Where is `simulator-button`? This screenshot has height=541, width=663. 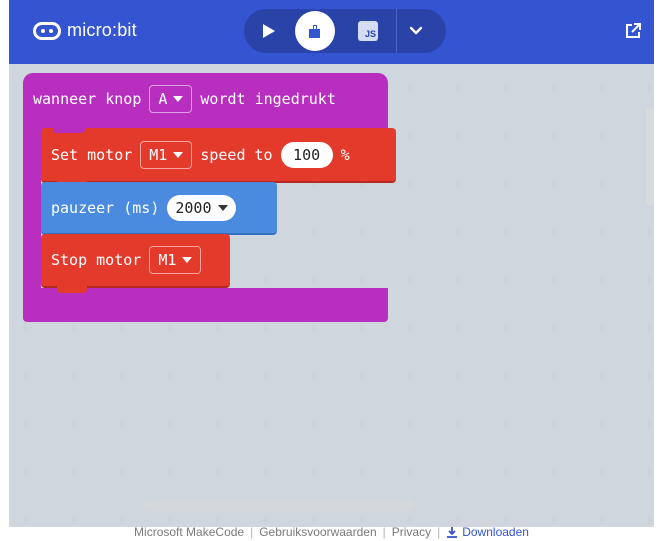
simulator-button is located at coordinates (269, 31).